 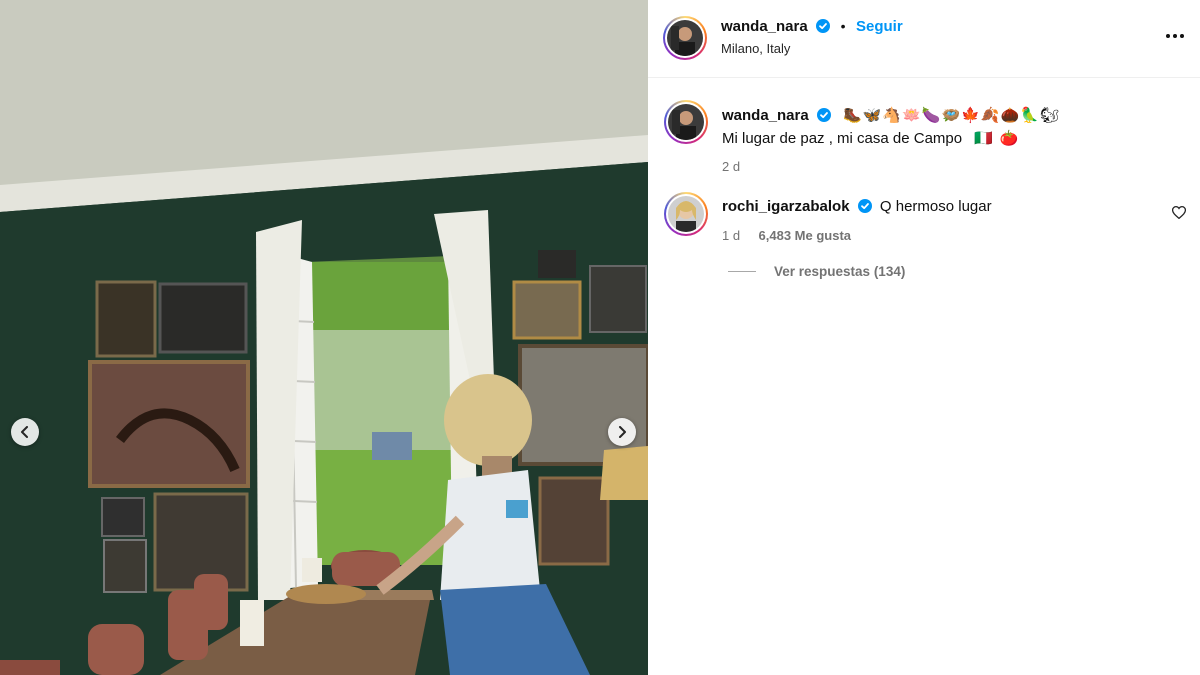 I want to click on author-avatar, so click(x=685, y=38).